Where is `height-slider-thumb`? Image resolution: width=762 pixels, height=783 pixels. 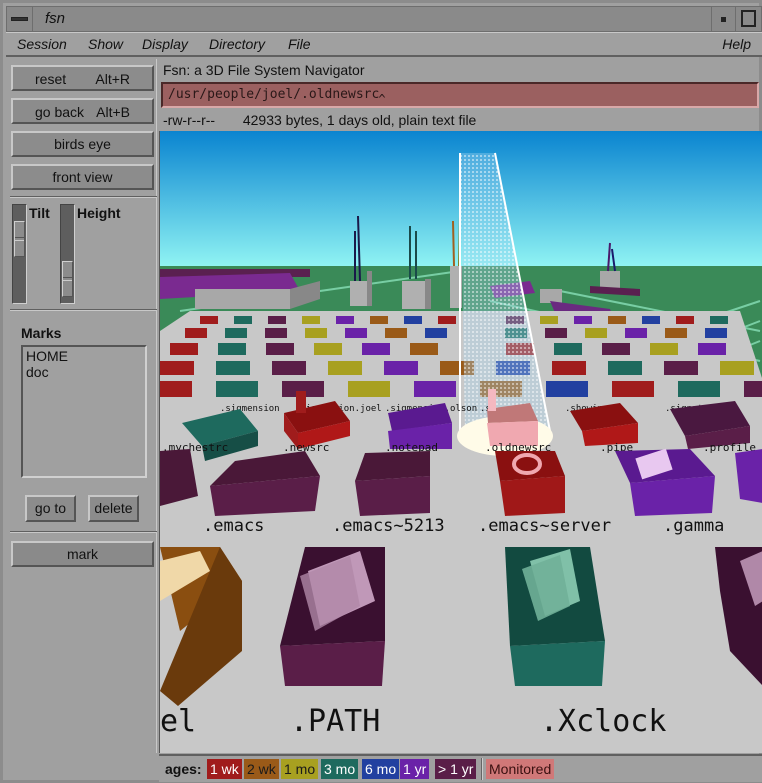
height-slider-thumb is located at coordinates (67, 278).